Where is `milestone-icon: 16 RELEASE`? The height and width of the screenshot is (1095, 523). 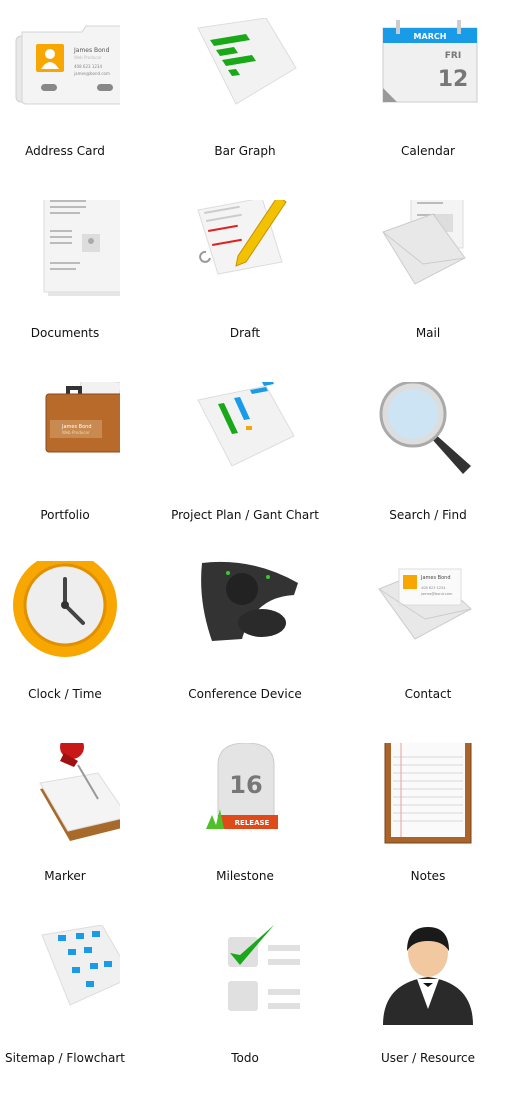
milestone-icon: 16 RELEASE is located at coordinates (242, 786).